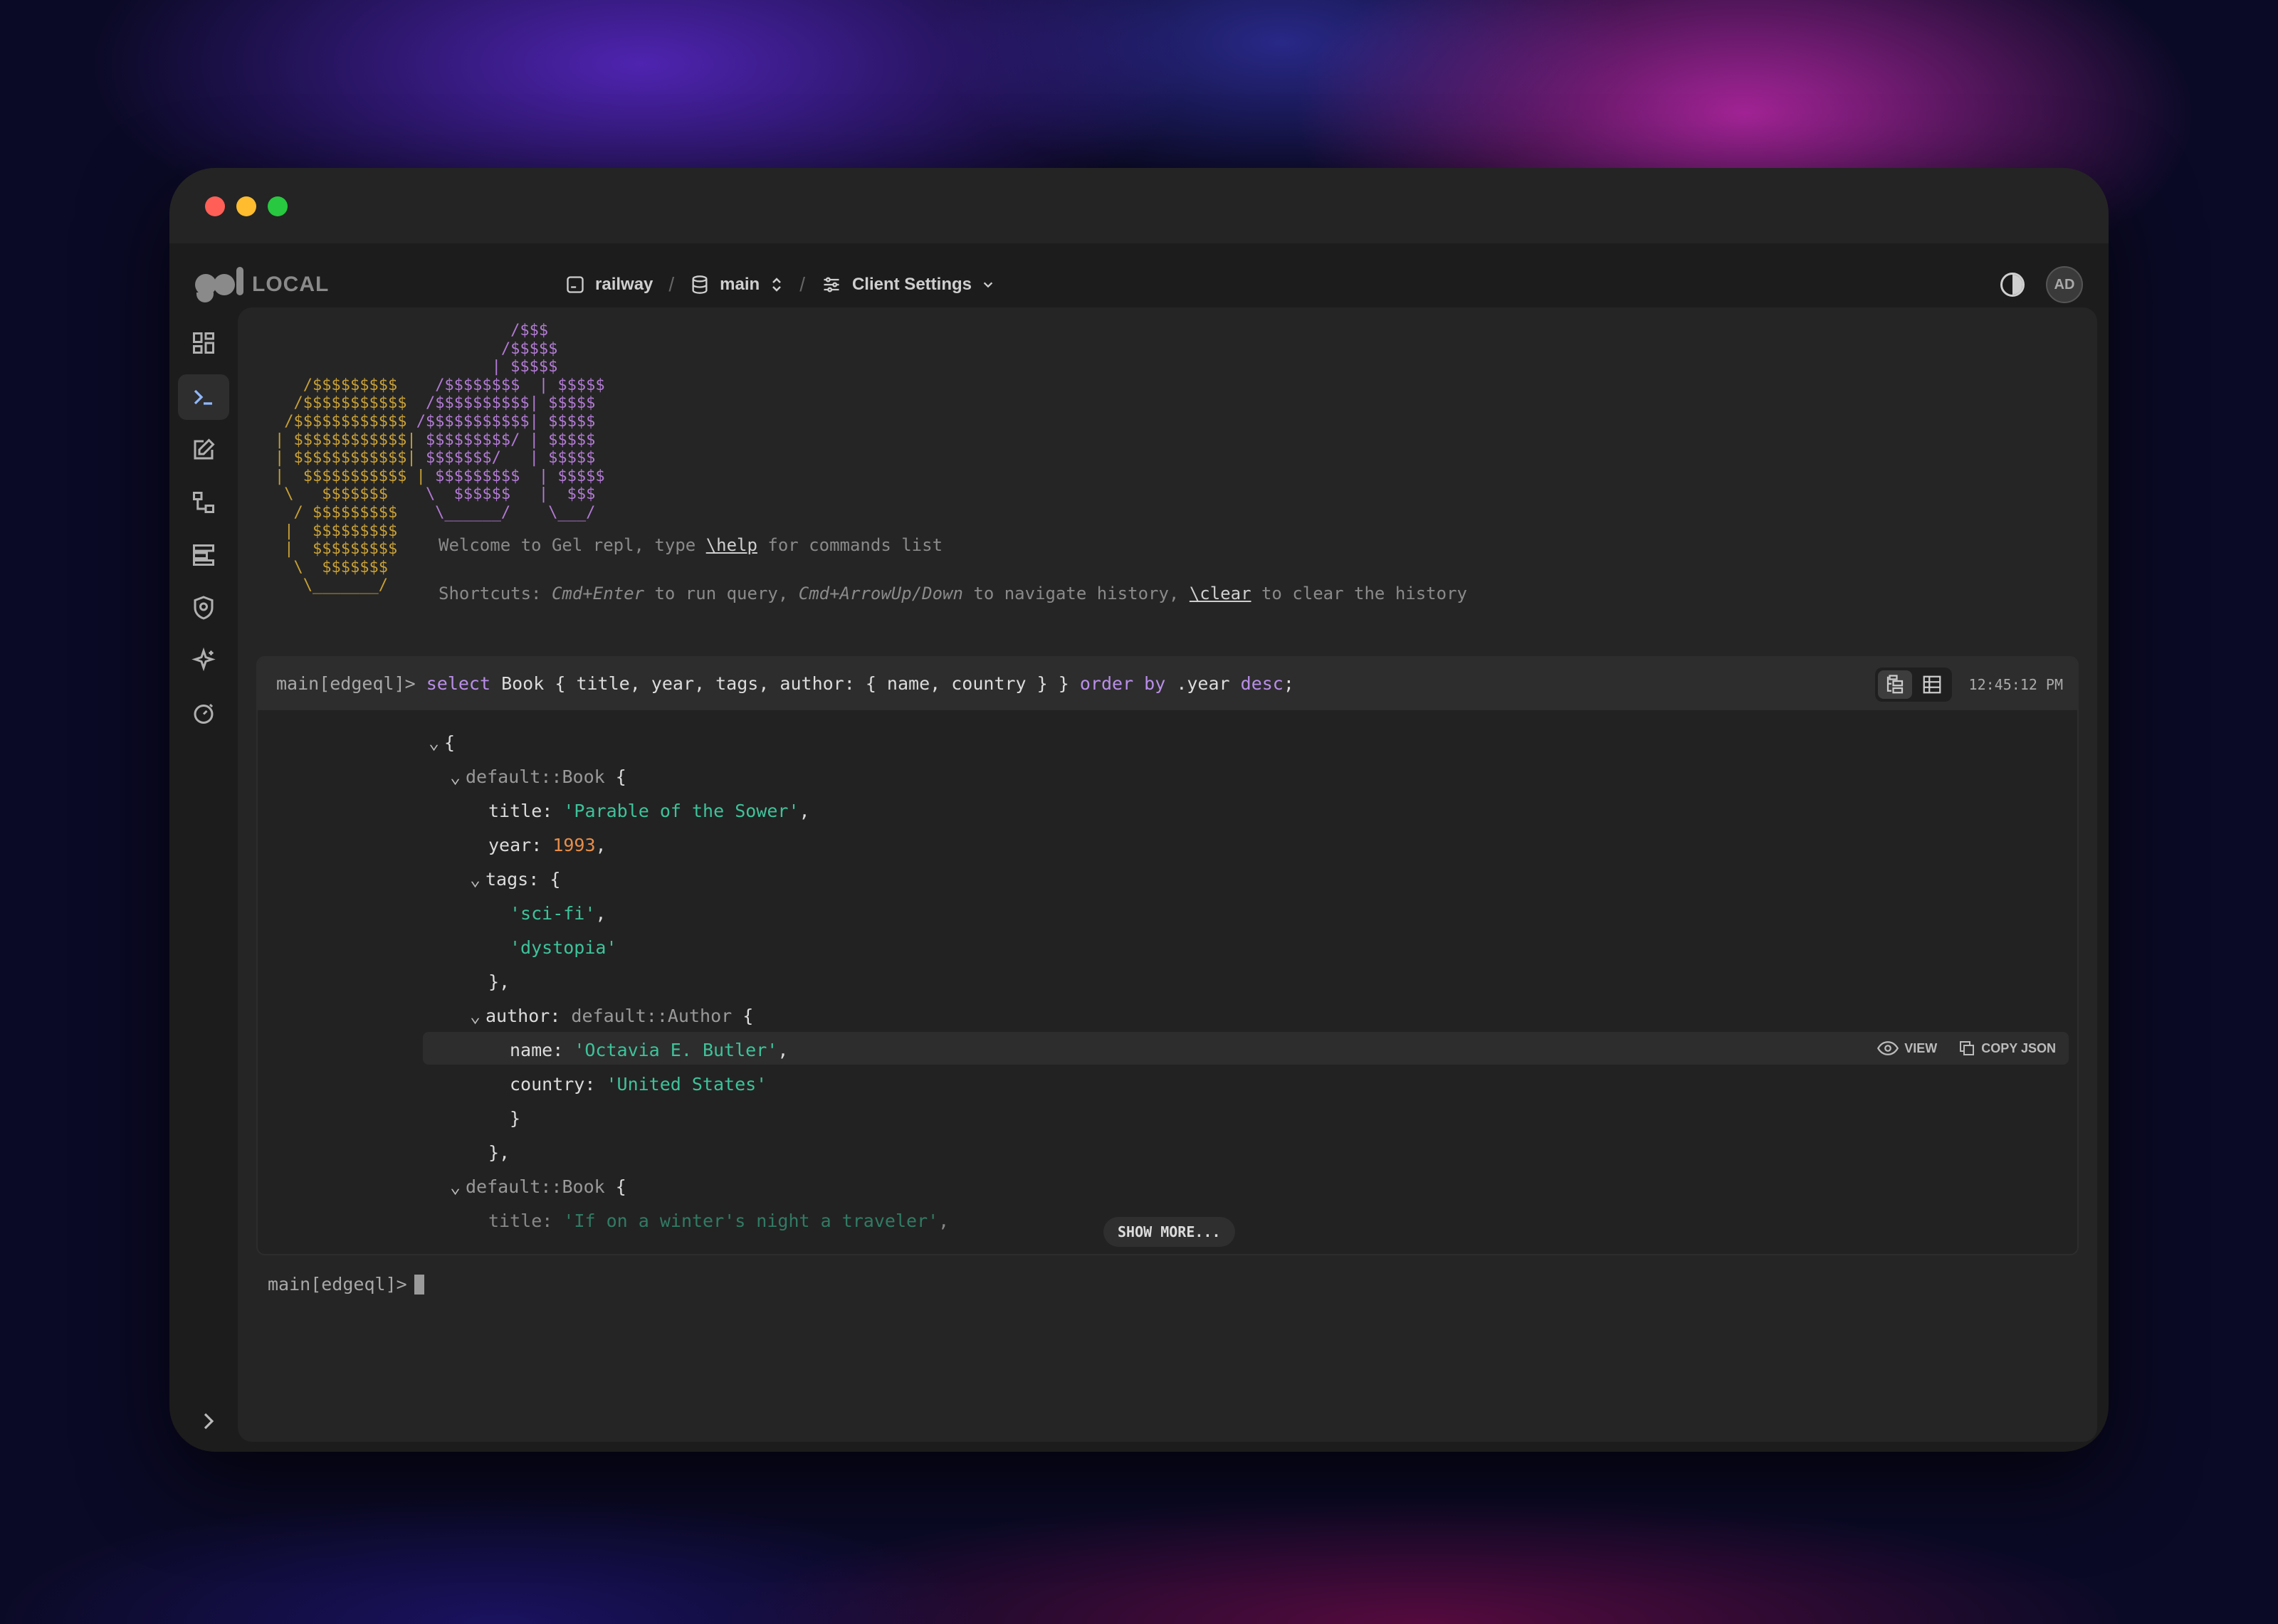 The height and width of the screenshot is (1624, 2278). What do you see at coordinates (499, 1152) in the screenshot?
I see `tree-row-book-close: },` at bounding box center [499, 1152].